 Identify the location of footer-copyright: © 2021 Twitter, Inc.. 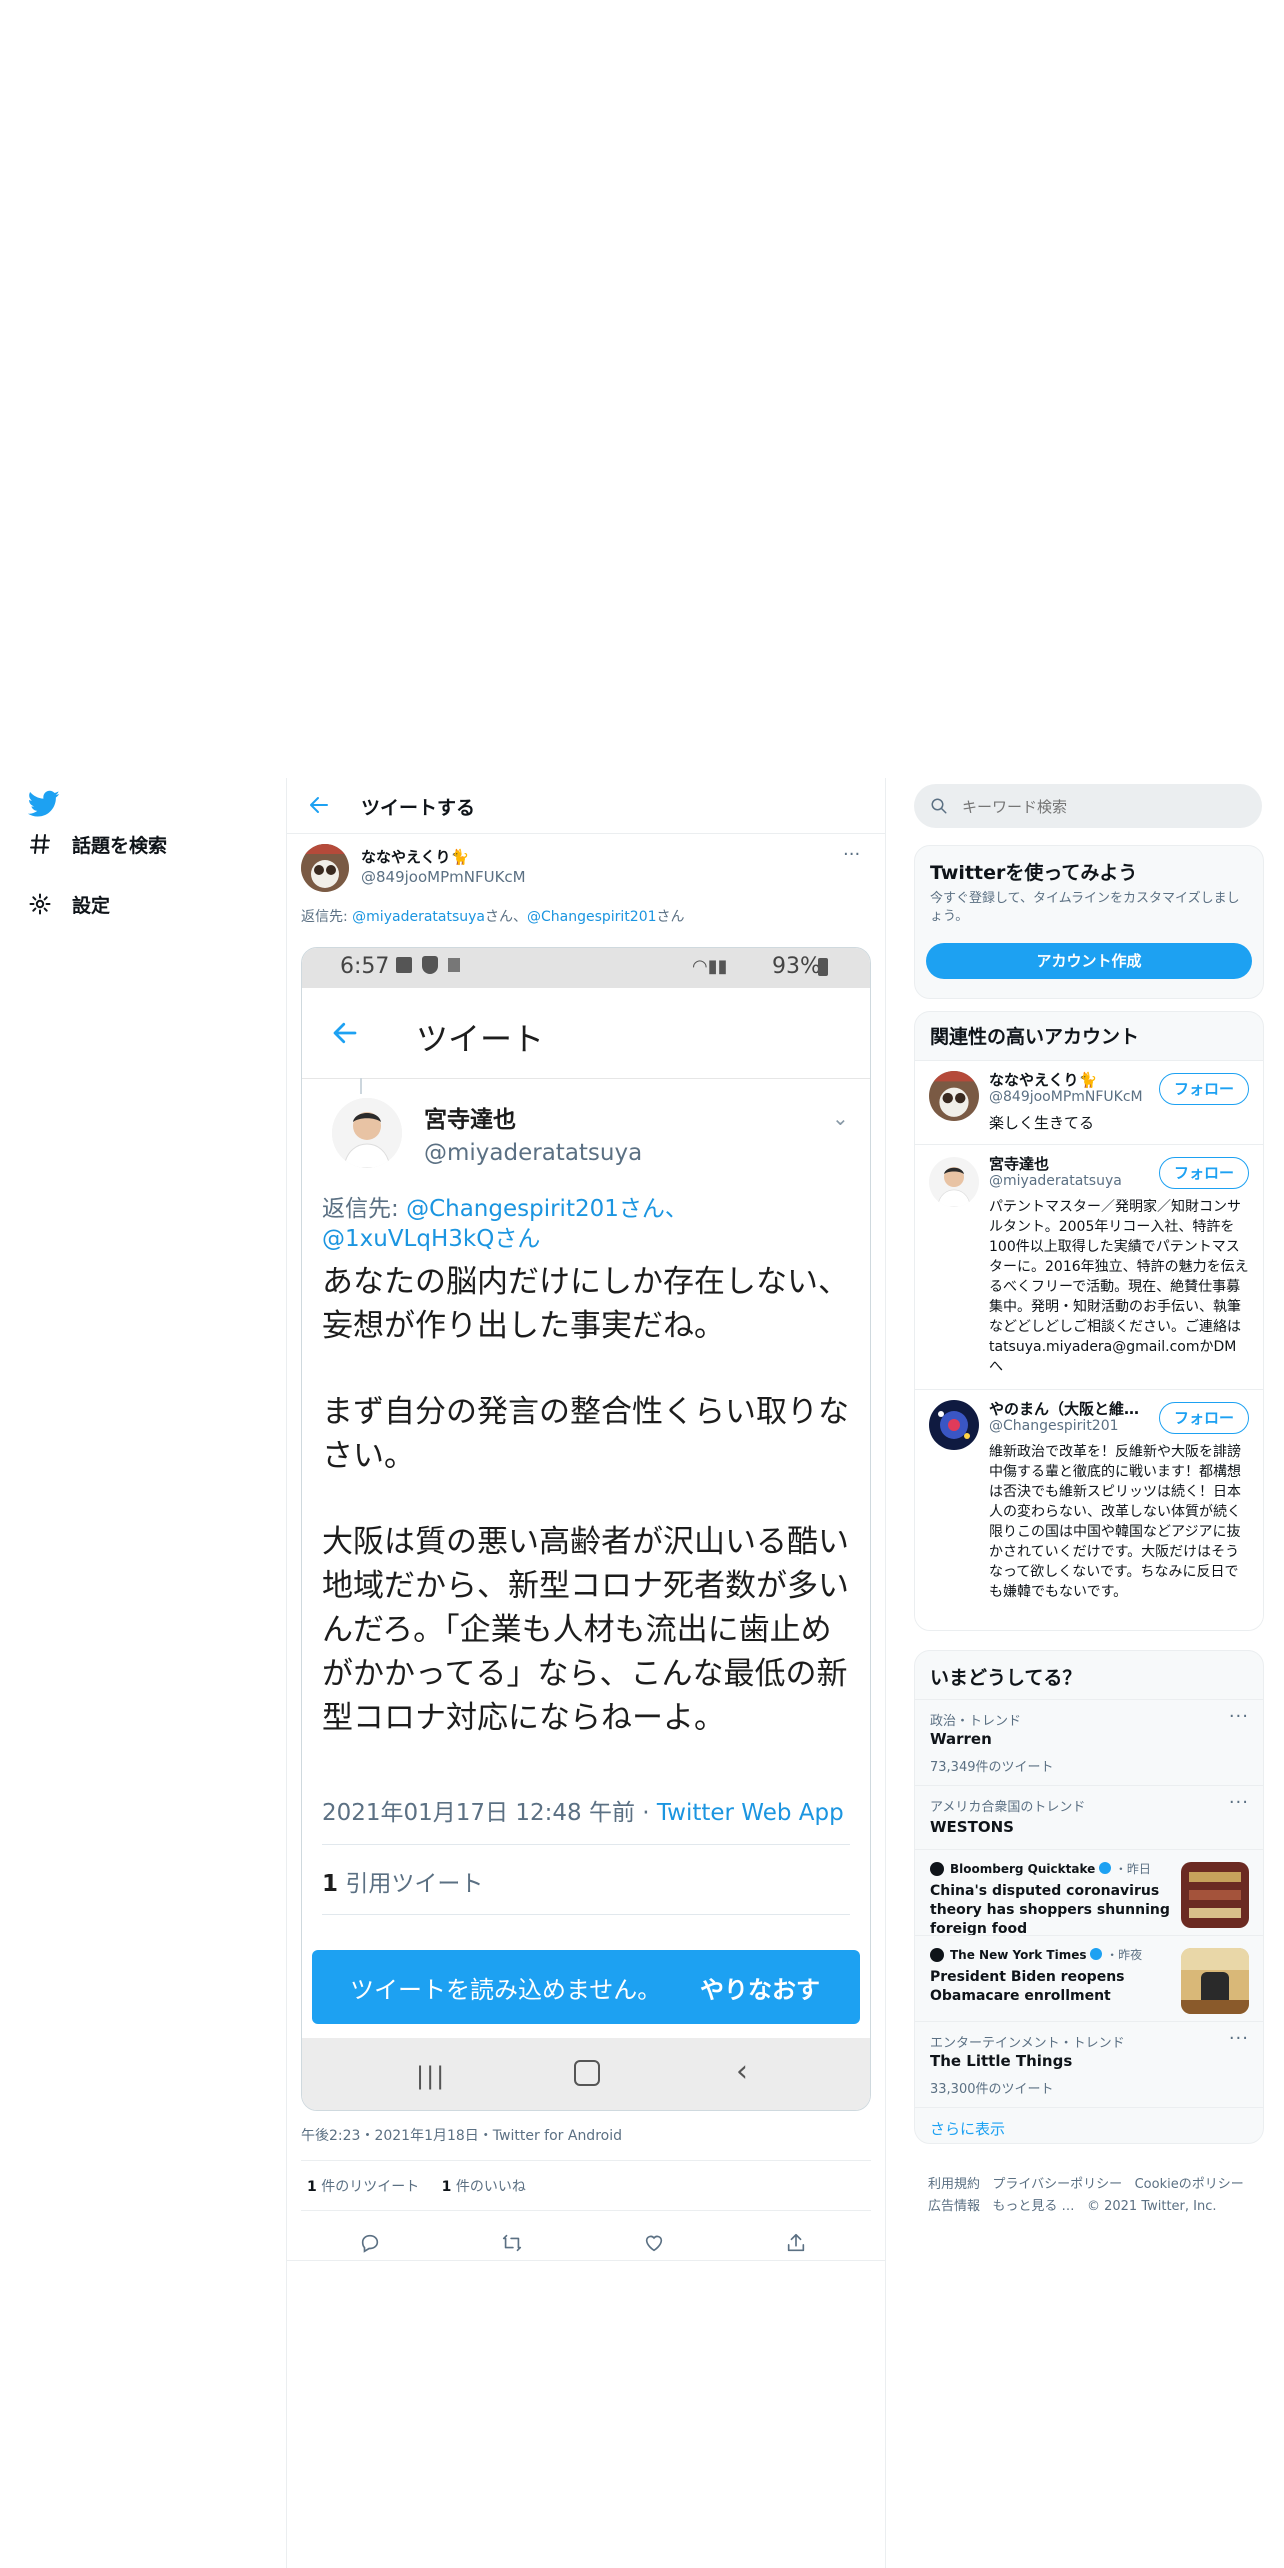
(1151, 2206).